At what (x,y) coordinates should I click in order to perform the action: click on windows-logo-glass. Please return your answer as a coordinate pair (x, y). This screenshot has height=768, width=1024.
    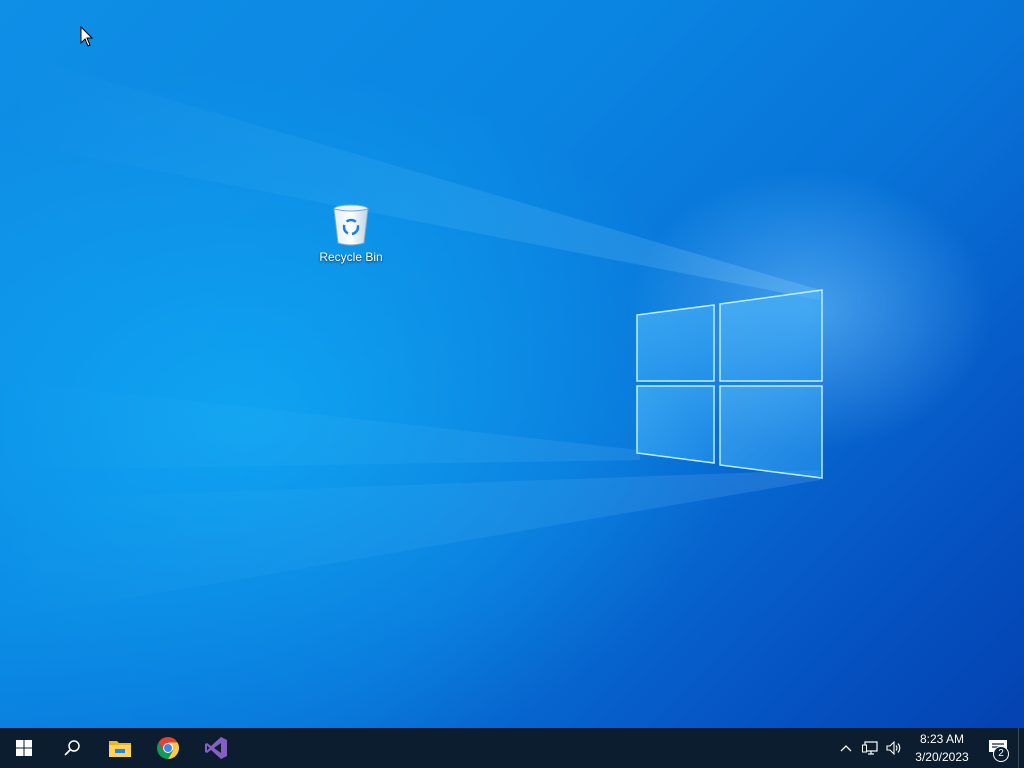
    Looking at the image, I should click on (729, 384).